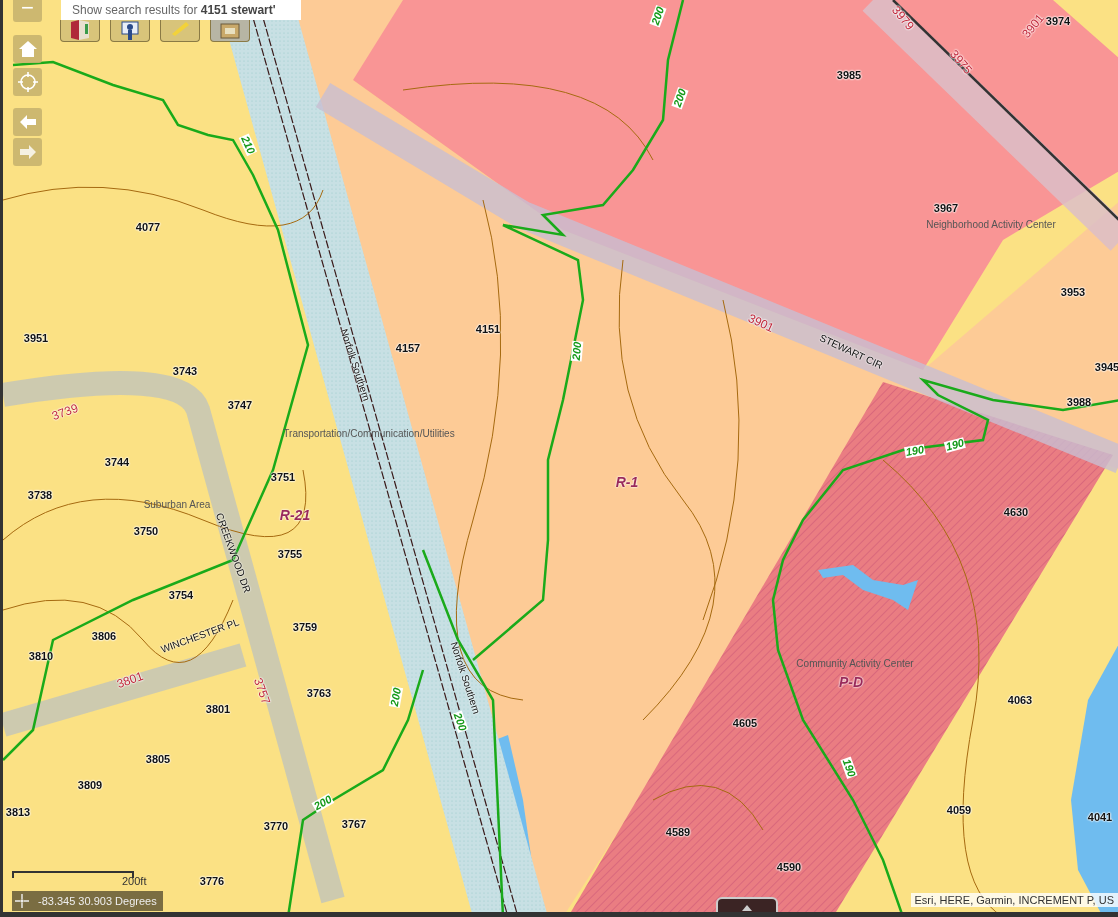 The height and width of the screenshot is (917, 1118). Describe the element at coordinates (319, 693) in the screenshot. I see `parcel-number: 3763` at that location.